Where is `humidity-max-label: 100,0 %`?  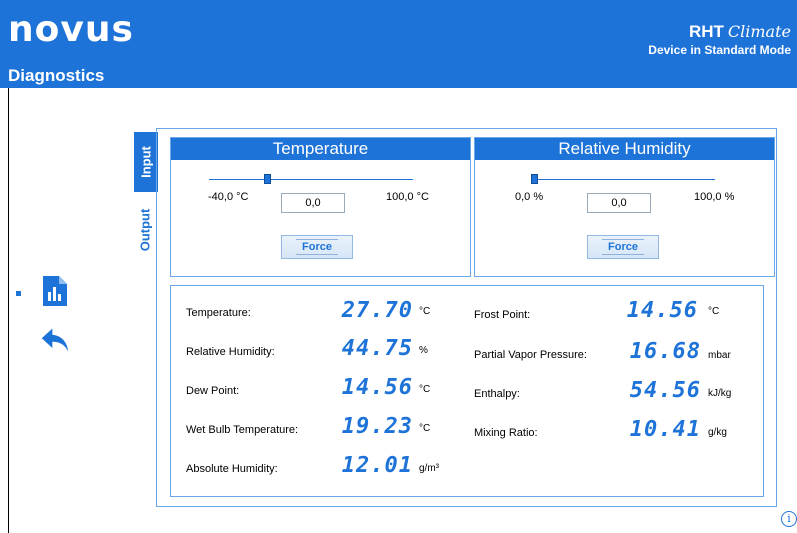 humidity-max-label: 100,0 % is located at coordinates (714, 197).